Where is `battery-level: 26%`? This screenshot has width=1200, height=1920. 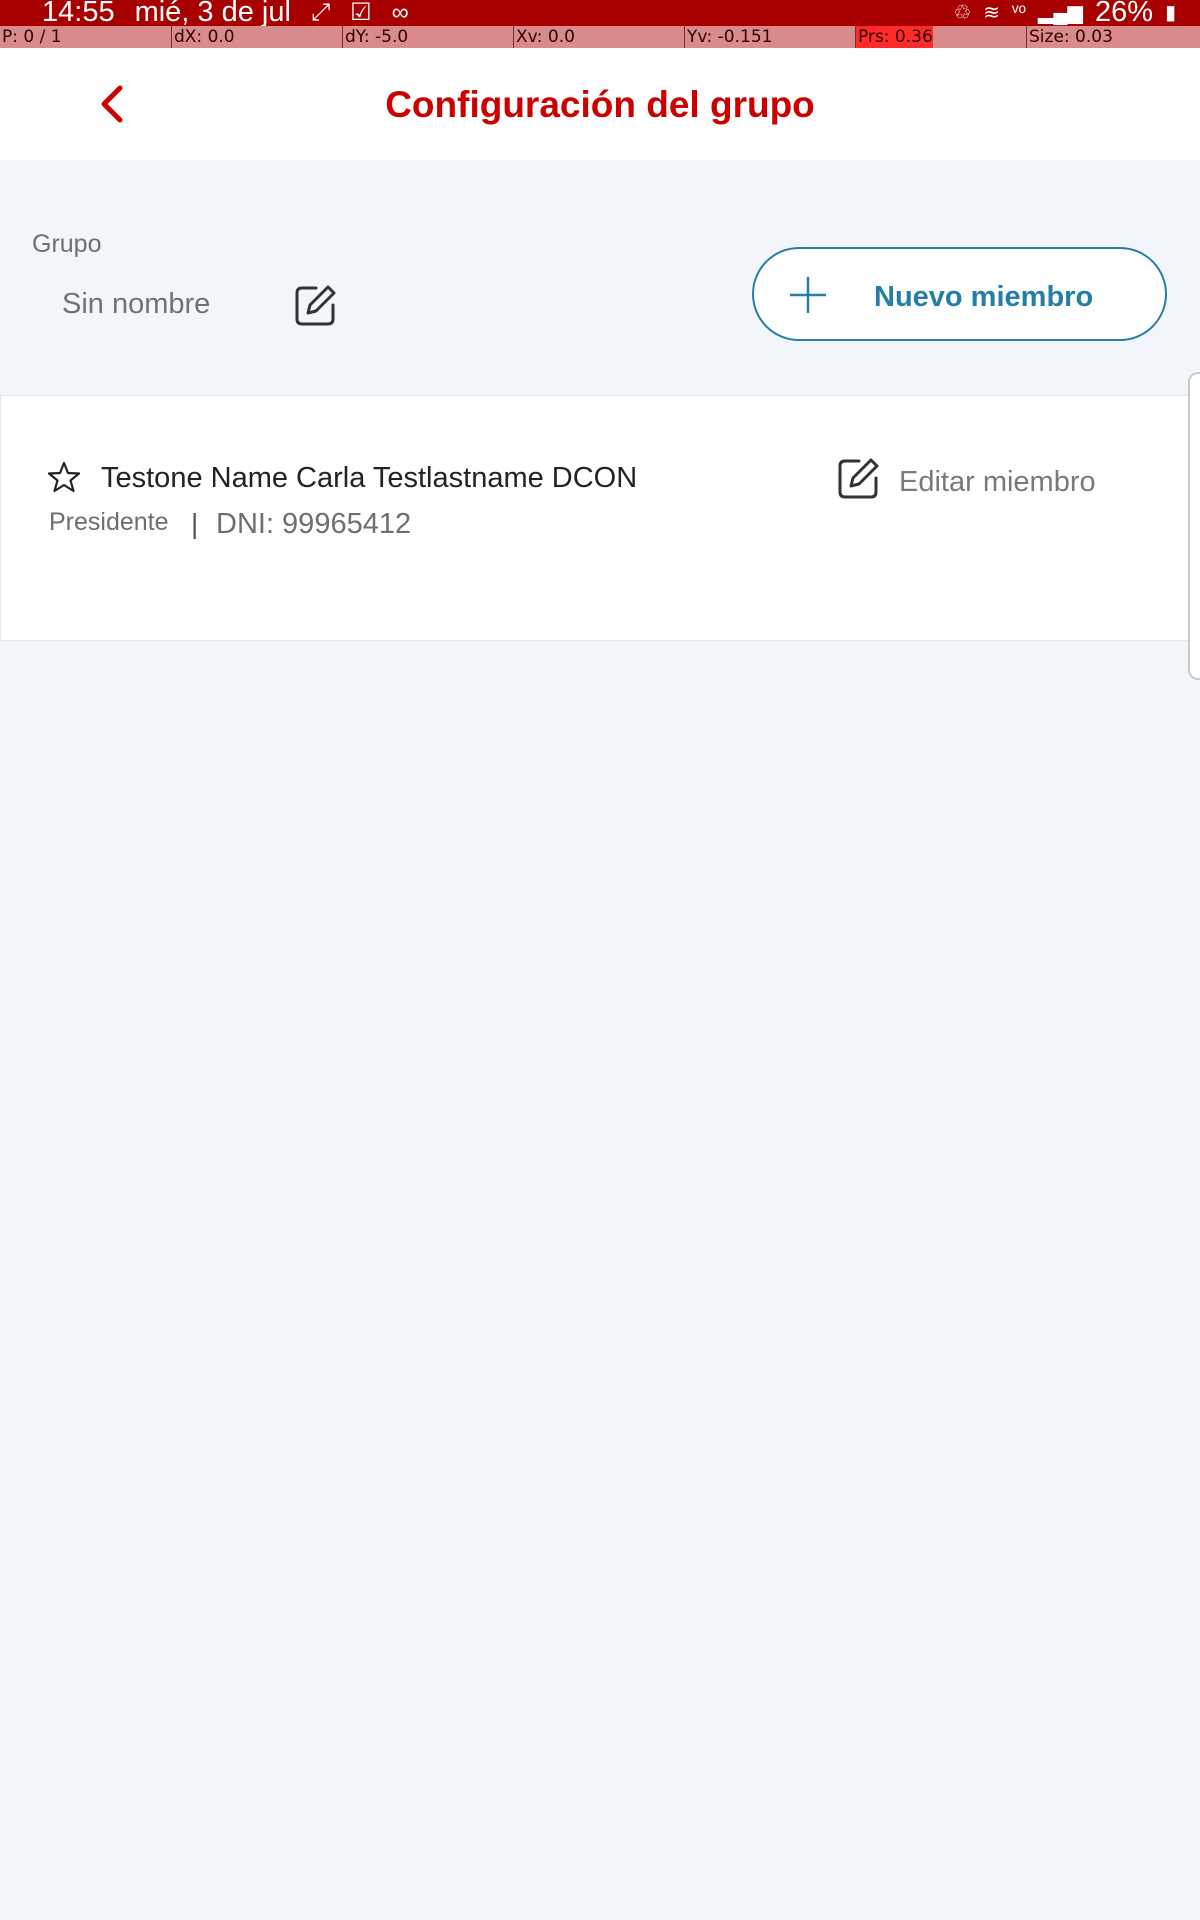
battery-level: 26% is located at coordinates (1123, 14).